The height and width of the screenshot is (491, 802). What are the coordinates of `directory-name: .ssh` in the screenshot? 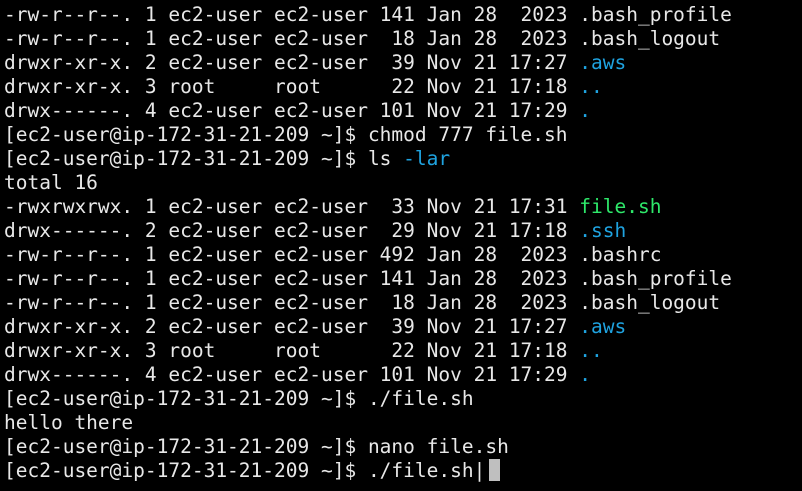 It's located at (603, 230).